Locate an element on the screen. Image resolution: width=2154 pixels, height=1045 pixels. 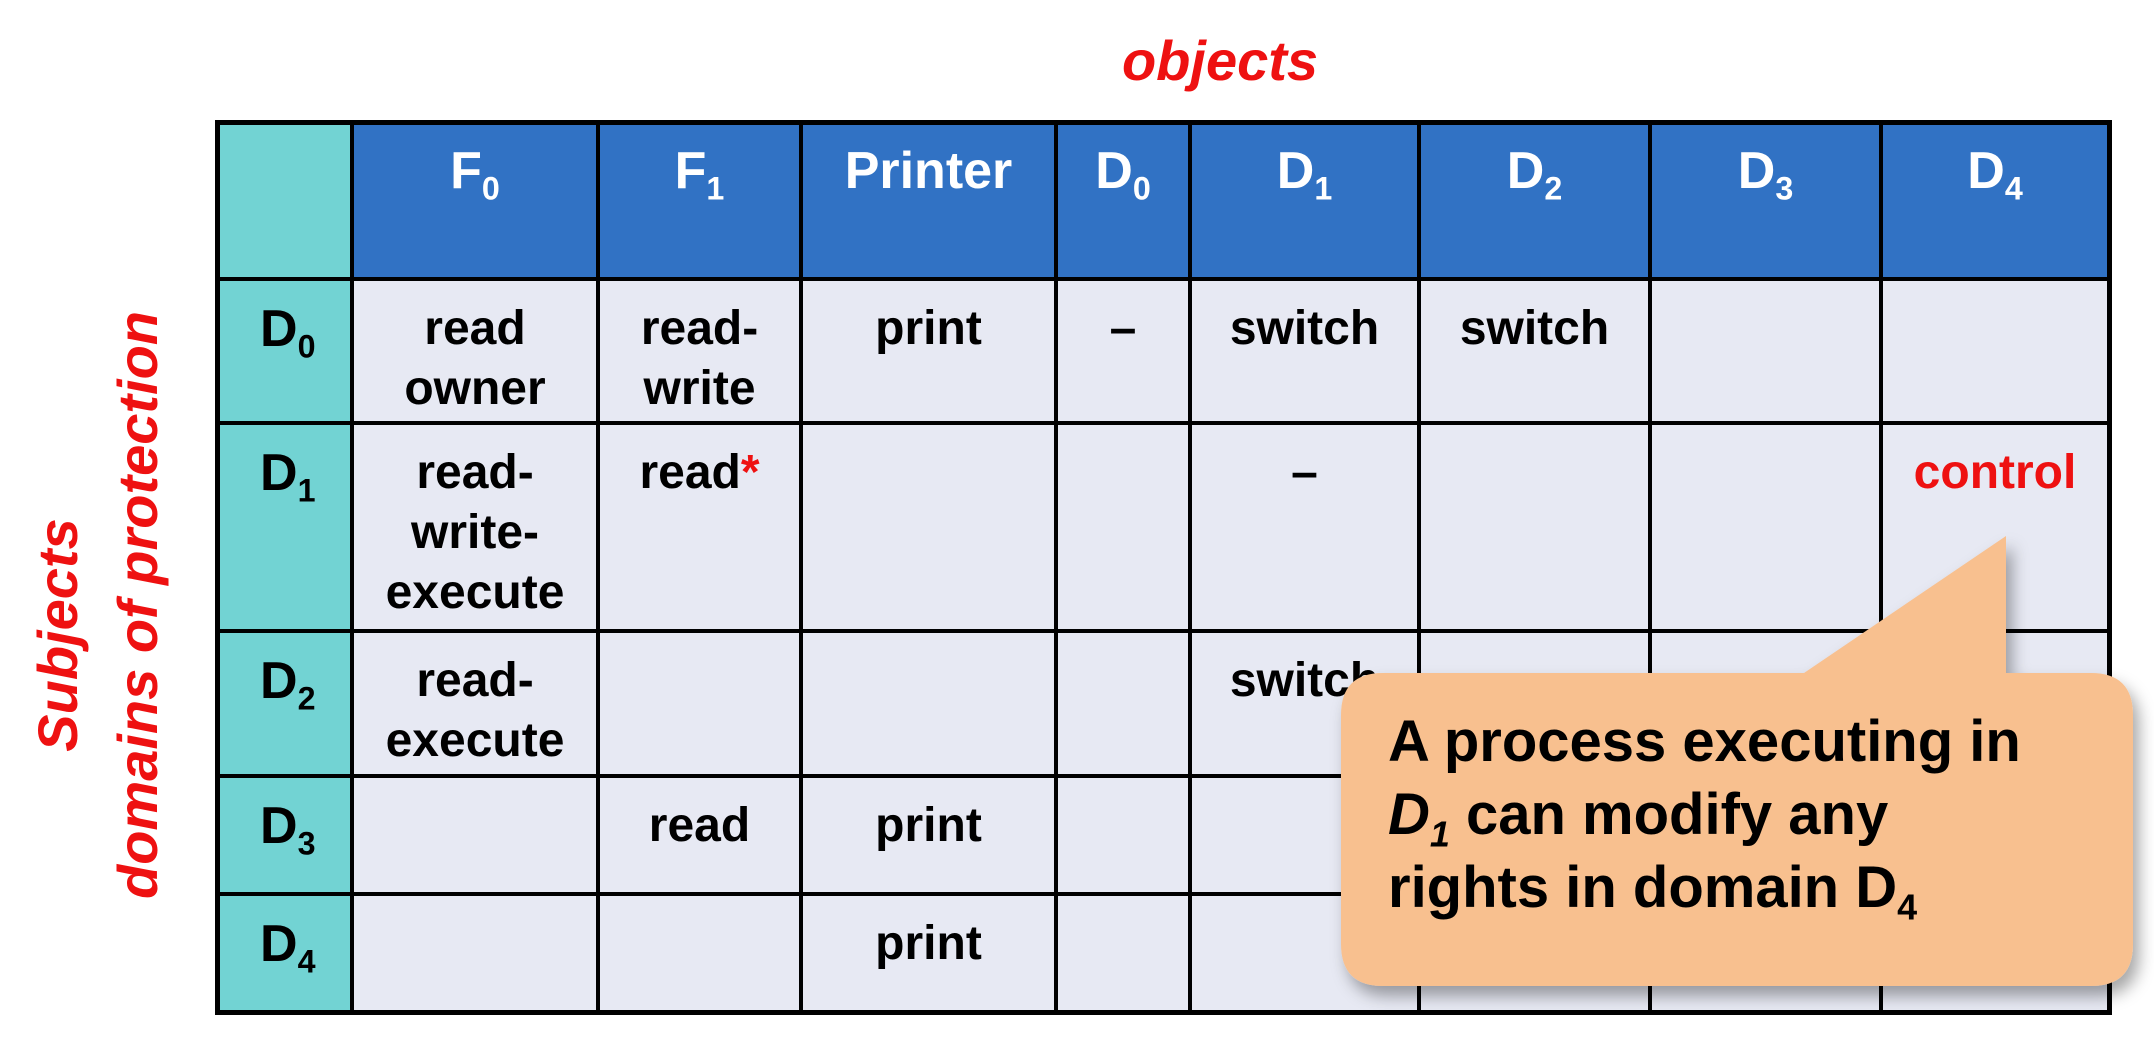
matrix-cell-d0-d1: switch is located at coordinates (1304, 351).